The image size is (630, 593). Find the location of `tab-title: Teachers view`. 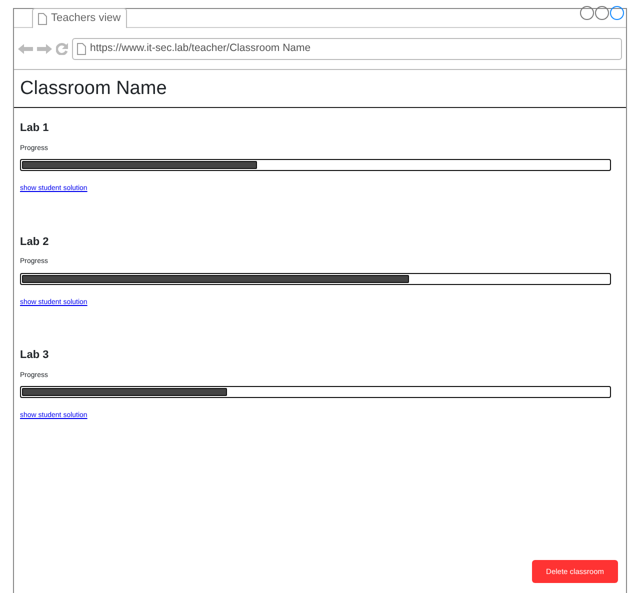

tab-title: Teachers view is located at coordinates (86, 18).